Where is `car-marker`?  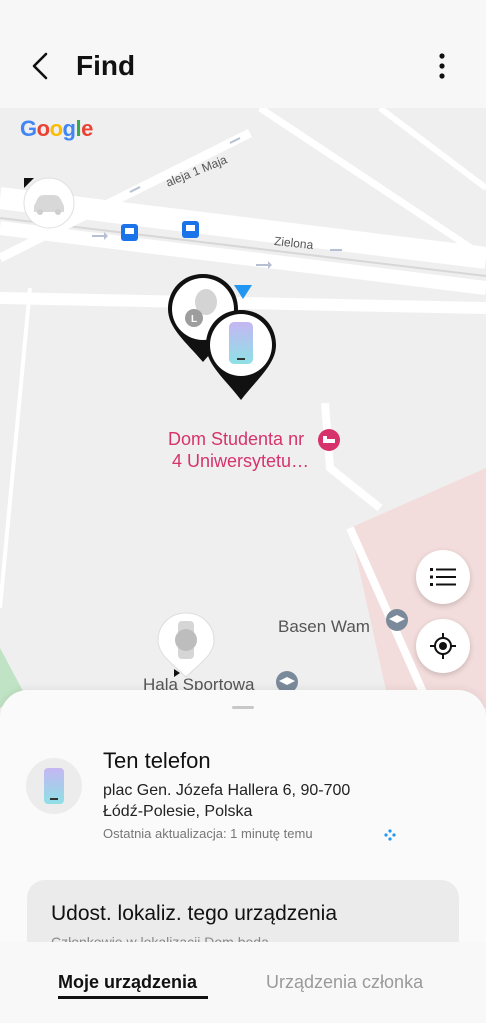
car-marker is located at coordinates (49, 203).